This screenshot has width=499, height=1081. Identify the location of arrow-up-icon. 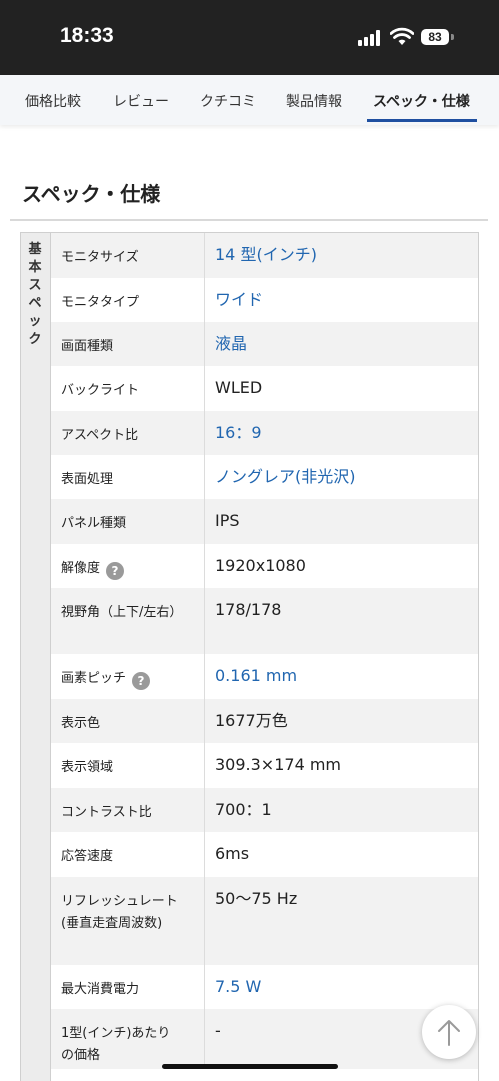
(449, 1033).